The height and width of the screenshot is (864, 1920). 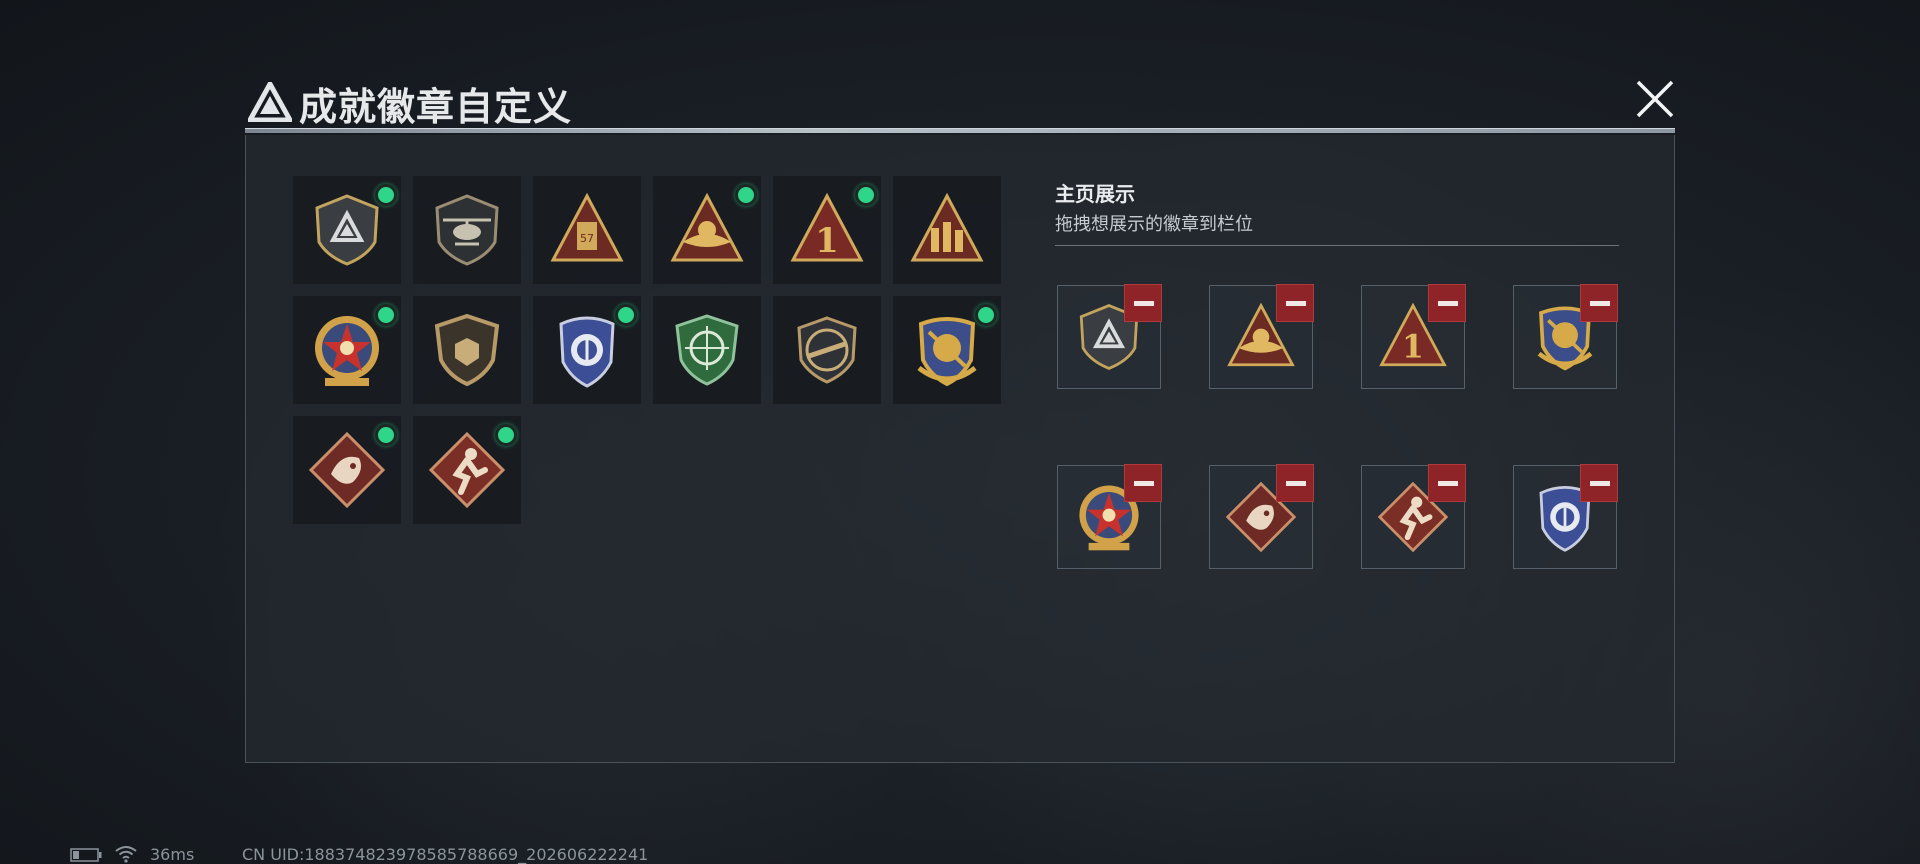 I want to click on shield-logo-badge-icon, so click(x=347, y=230).